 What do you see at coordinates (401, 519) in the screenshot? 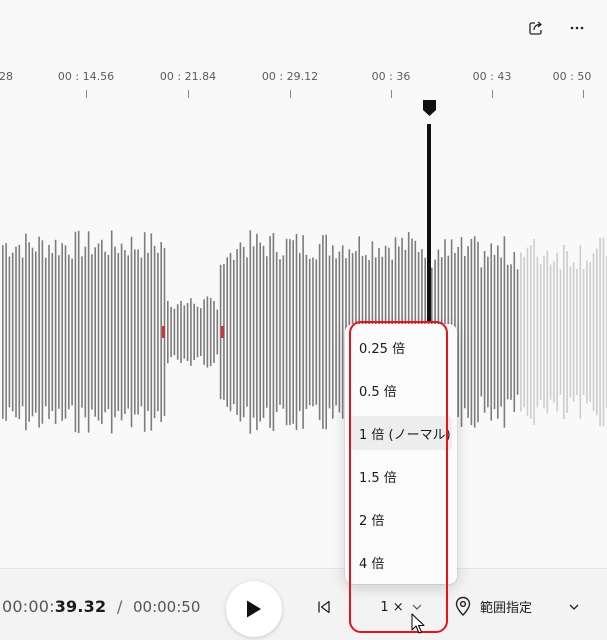
I see `speed-option-2: 2 倍` at bounding box center [401, 519].